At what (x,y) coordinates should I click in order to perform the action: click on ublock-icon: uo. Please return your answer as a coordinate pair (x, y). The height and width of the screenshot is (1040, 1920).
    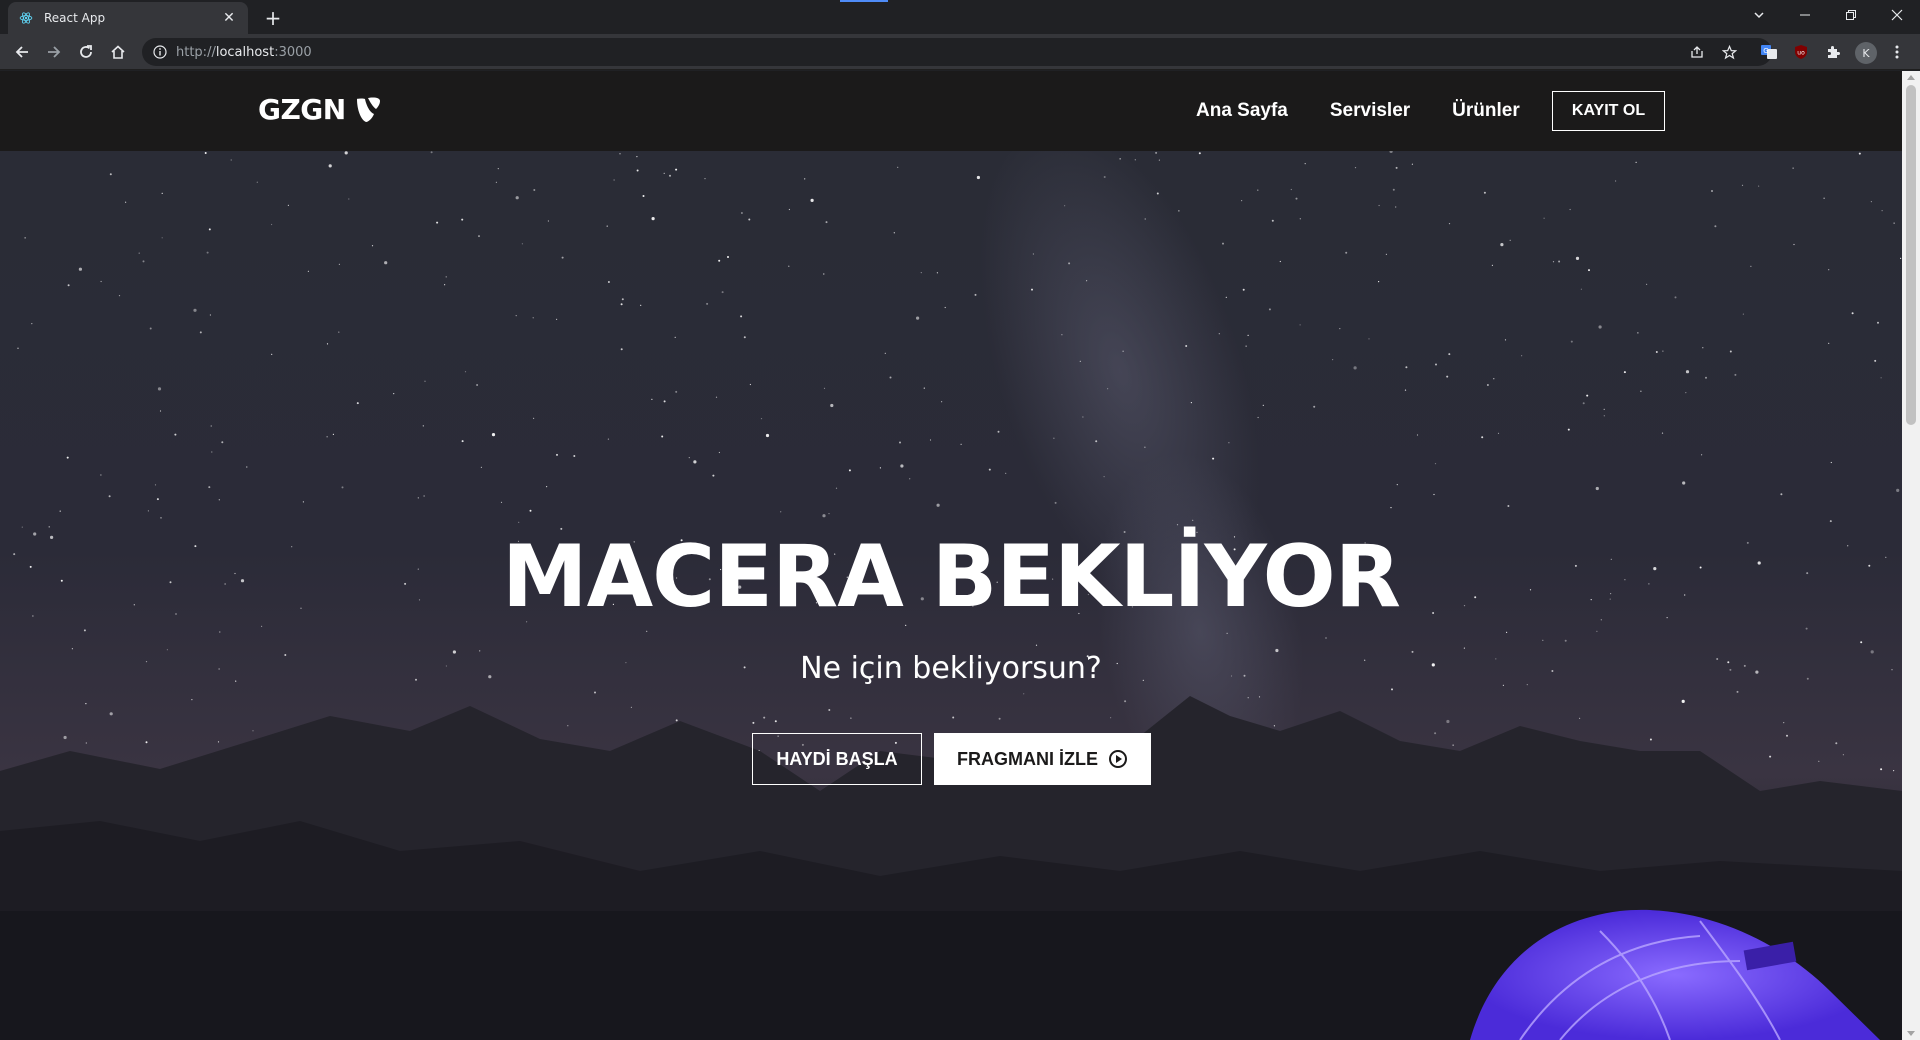
    Looking at the image, I should click on (1801, 52).